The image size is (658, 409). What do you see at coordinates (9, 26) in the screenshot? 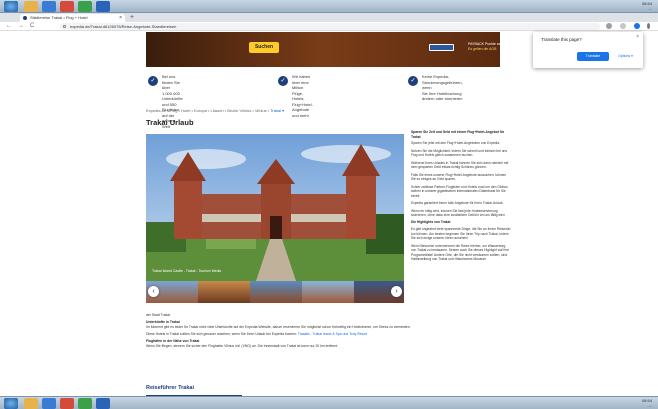
I see `back-icon: ←` at bounding box center [9, 26].